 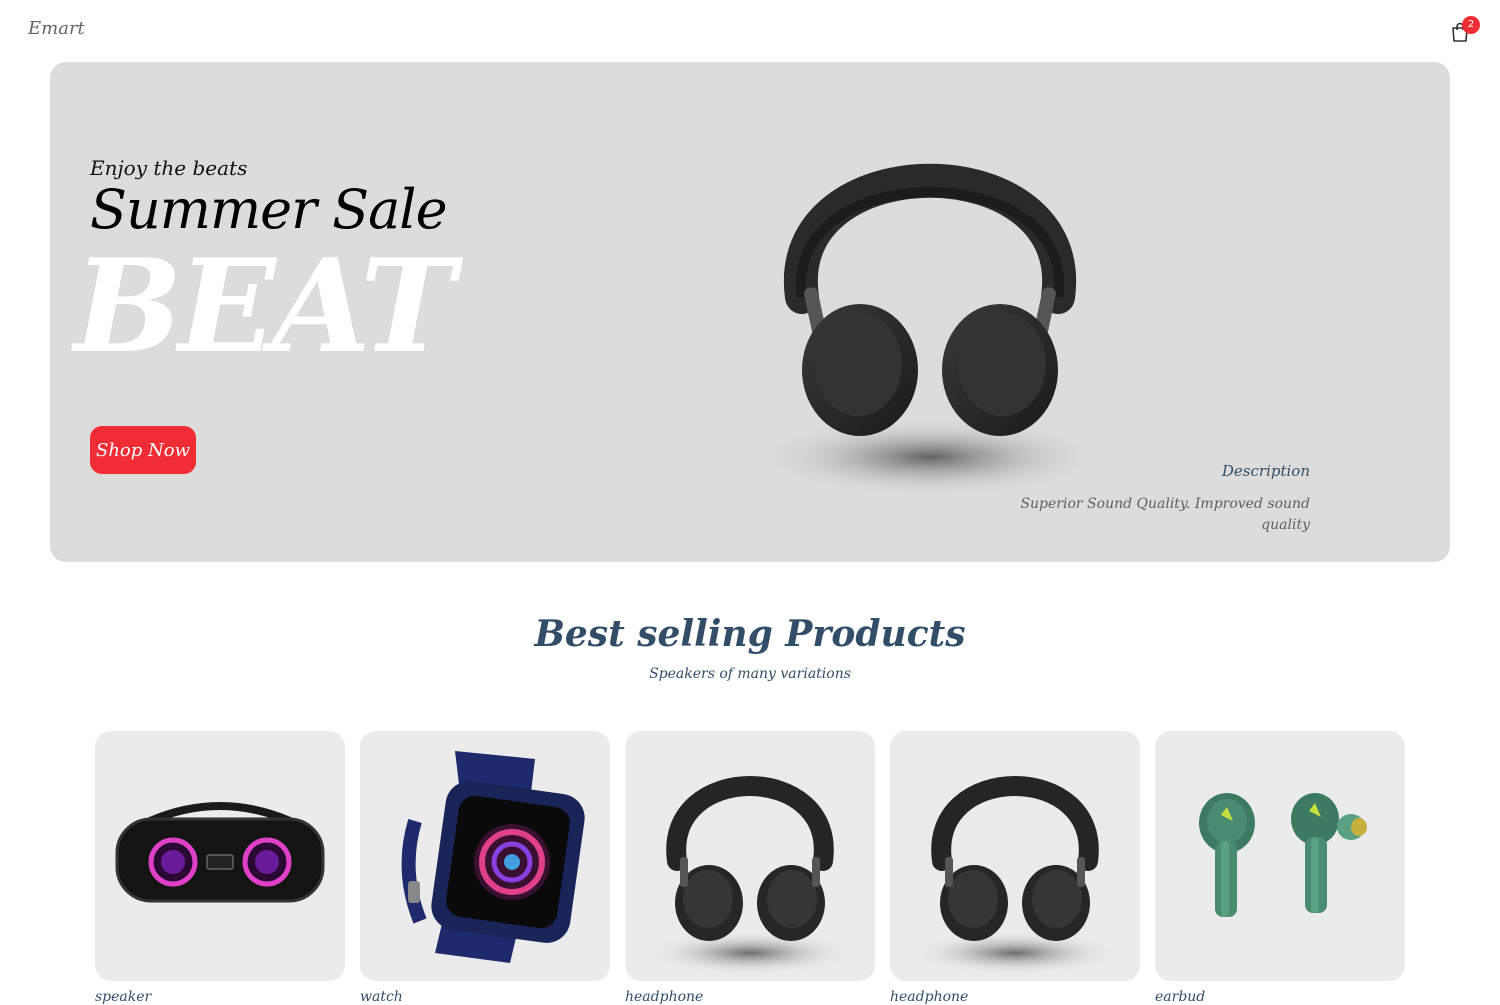 I want to click on earbuds-image, so click(x=1283, y=855).